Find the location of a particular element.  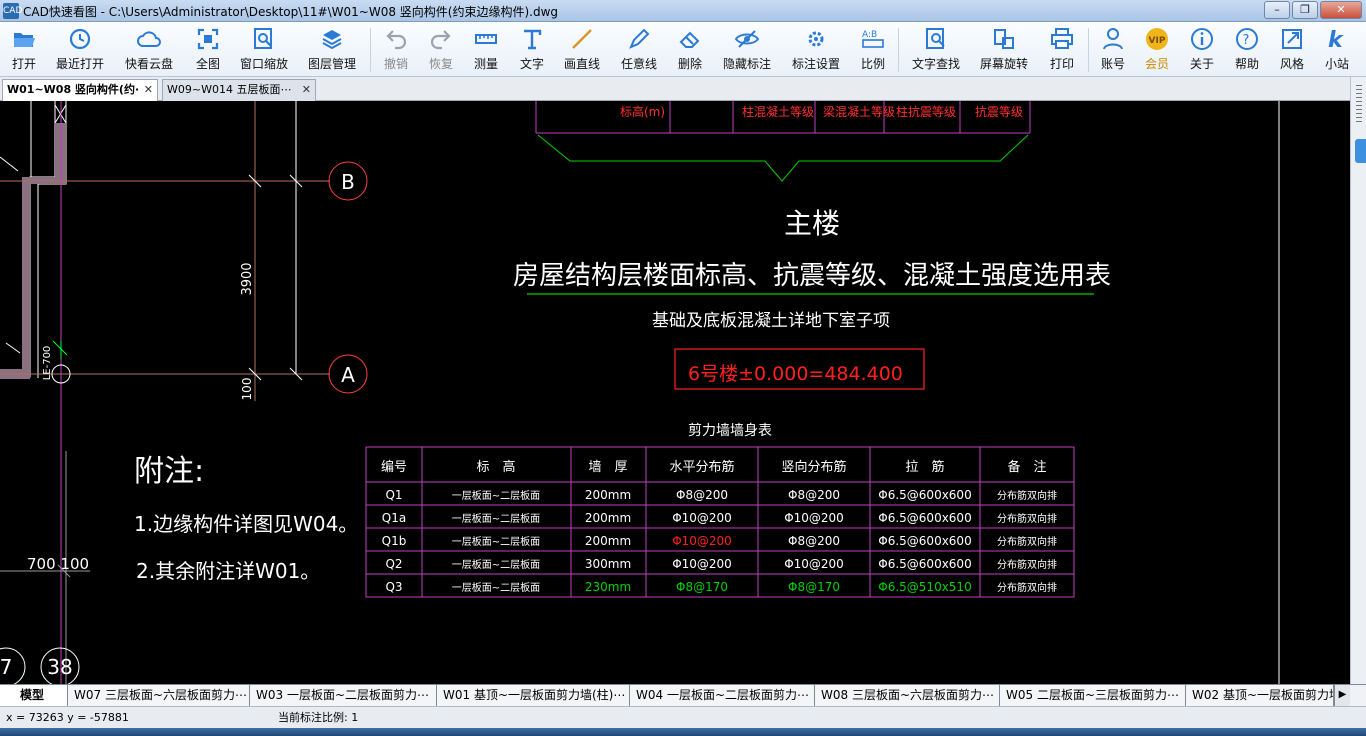

grid-label-7: 7 is located at coordinates (6, 667).